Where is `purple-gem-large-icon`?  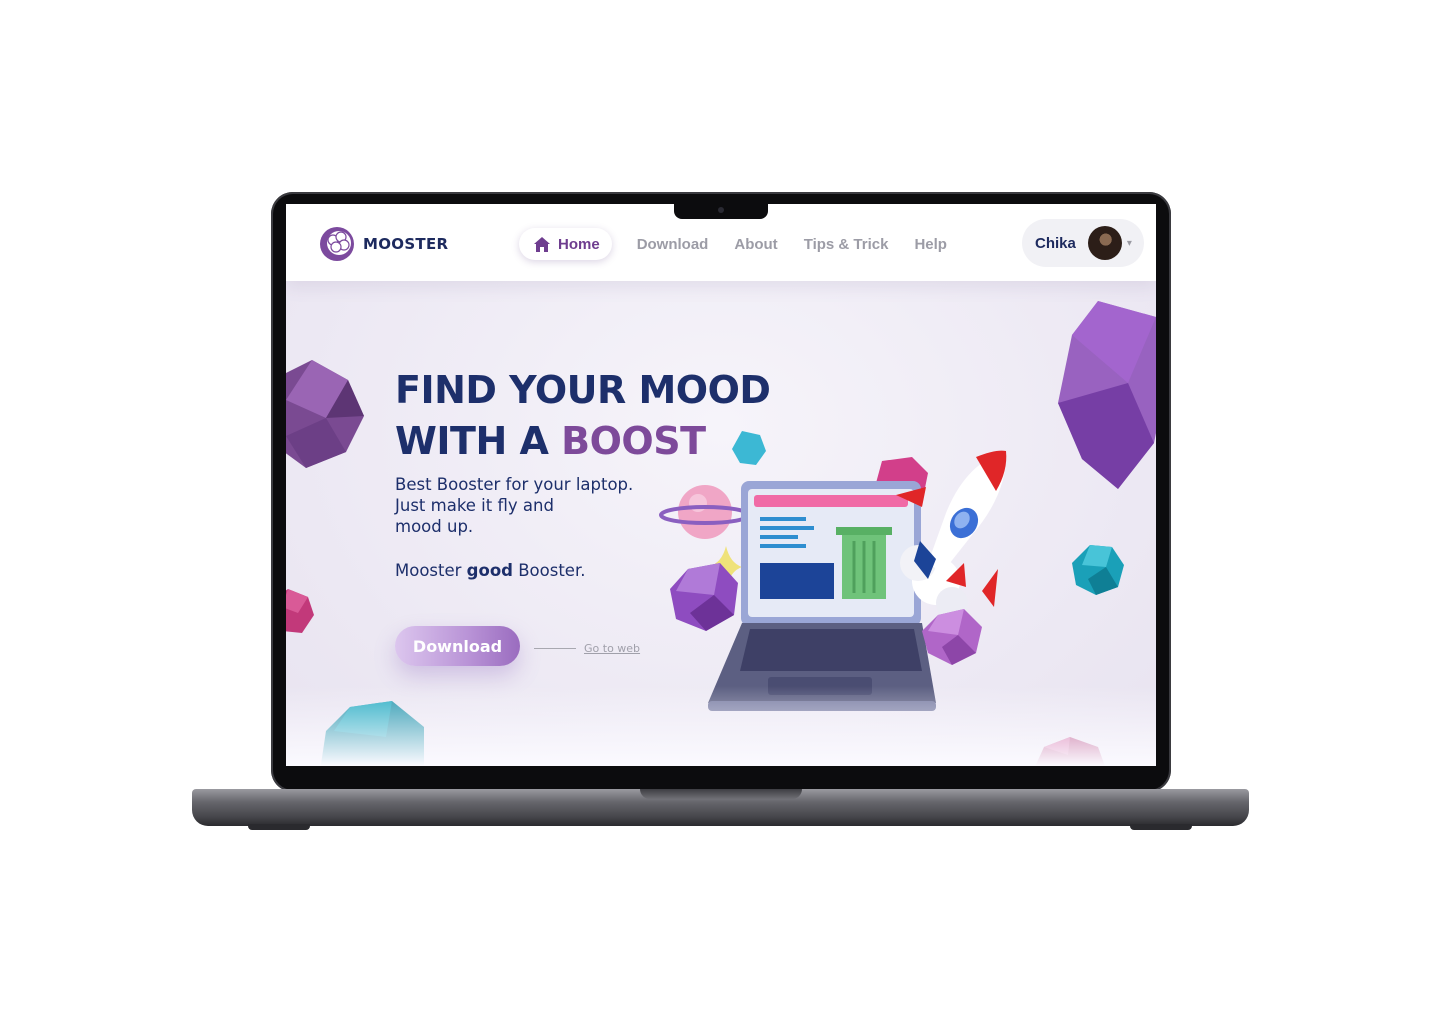 purple-gem-large-icon is located at coordinates (1107, 395).